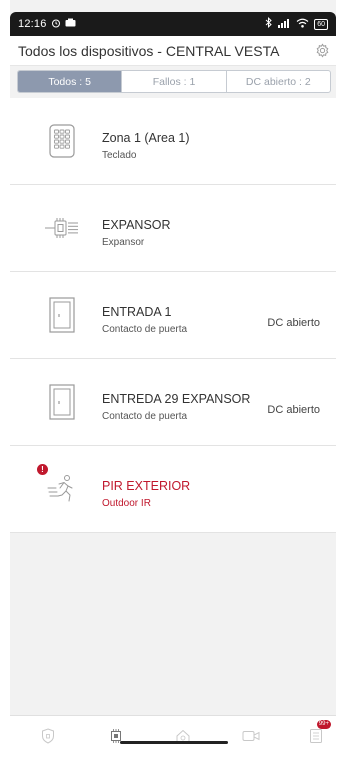  I want to click on status-bar-left: 12:16, so click(47, 24).